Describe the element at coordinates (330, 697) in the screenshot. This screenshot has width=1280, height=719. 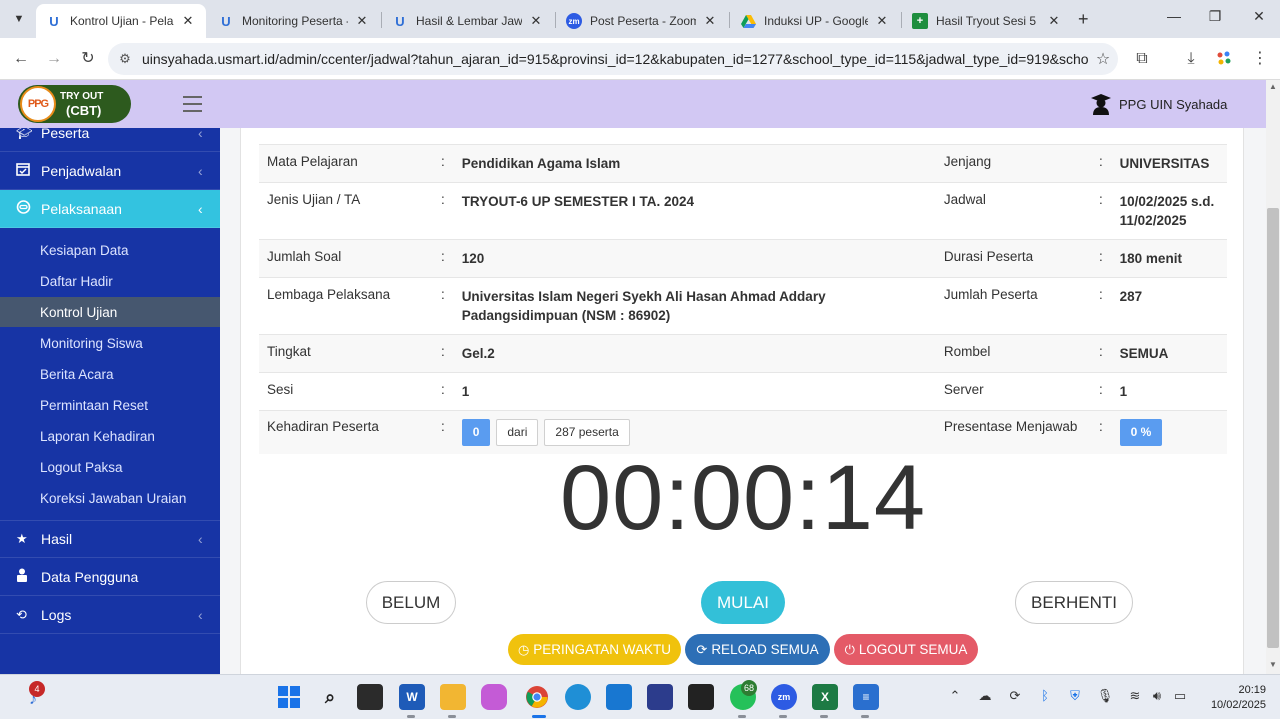
I see `search-icon: ⌕` at that location.